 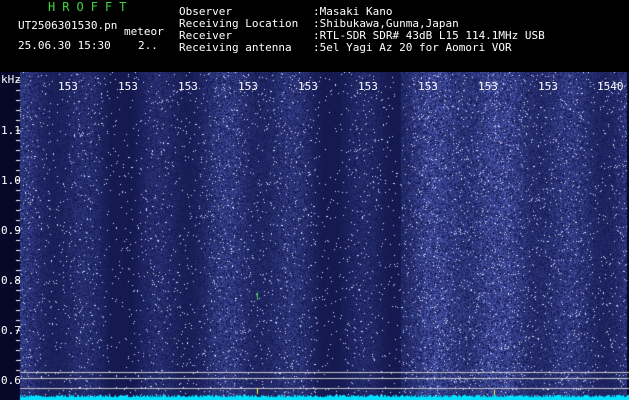 What do you see at coordinates (11, 79) in the screenshot?
I see `khz-unit-label: kHz` at bounding box center [11, 79].